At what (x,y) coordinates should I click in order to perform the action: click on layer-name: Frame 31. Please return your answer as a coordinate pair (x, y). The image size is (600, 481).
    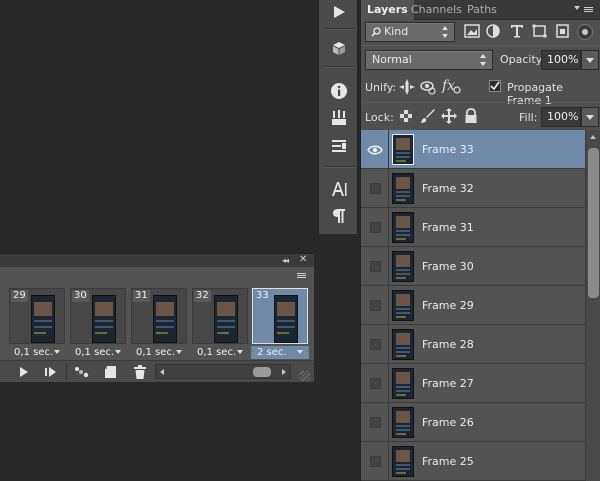
    Looking at the image, I should click on (448, 227).